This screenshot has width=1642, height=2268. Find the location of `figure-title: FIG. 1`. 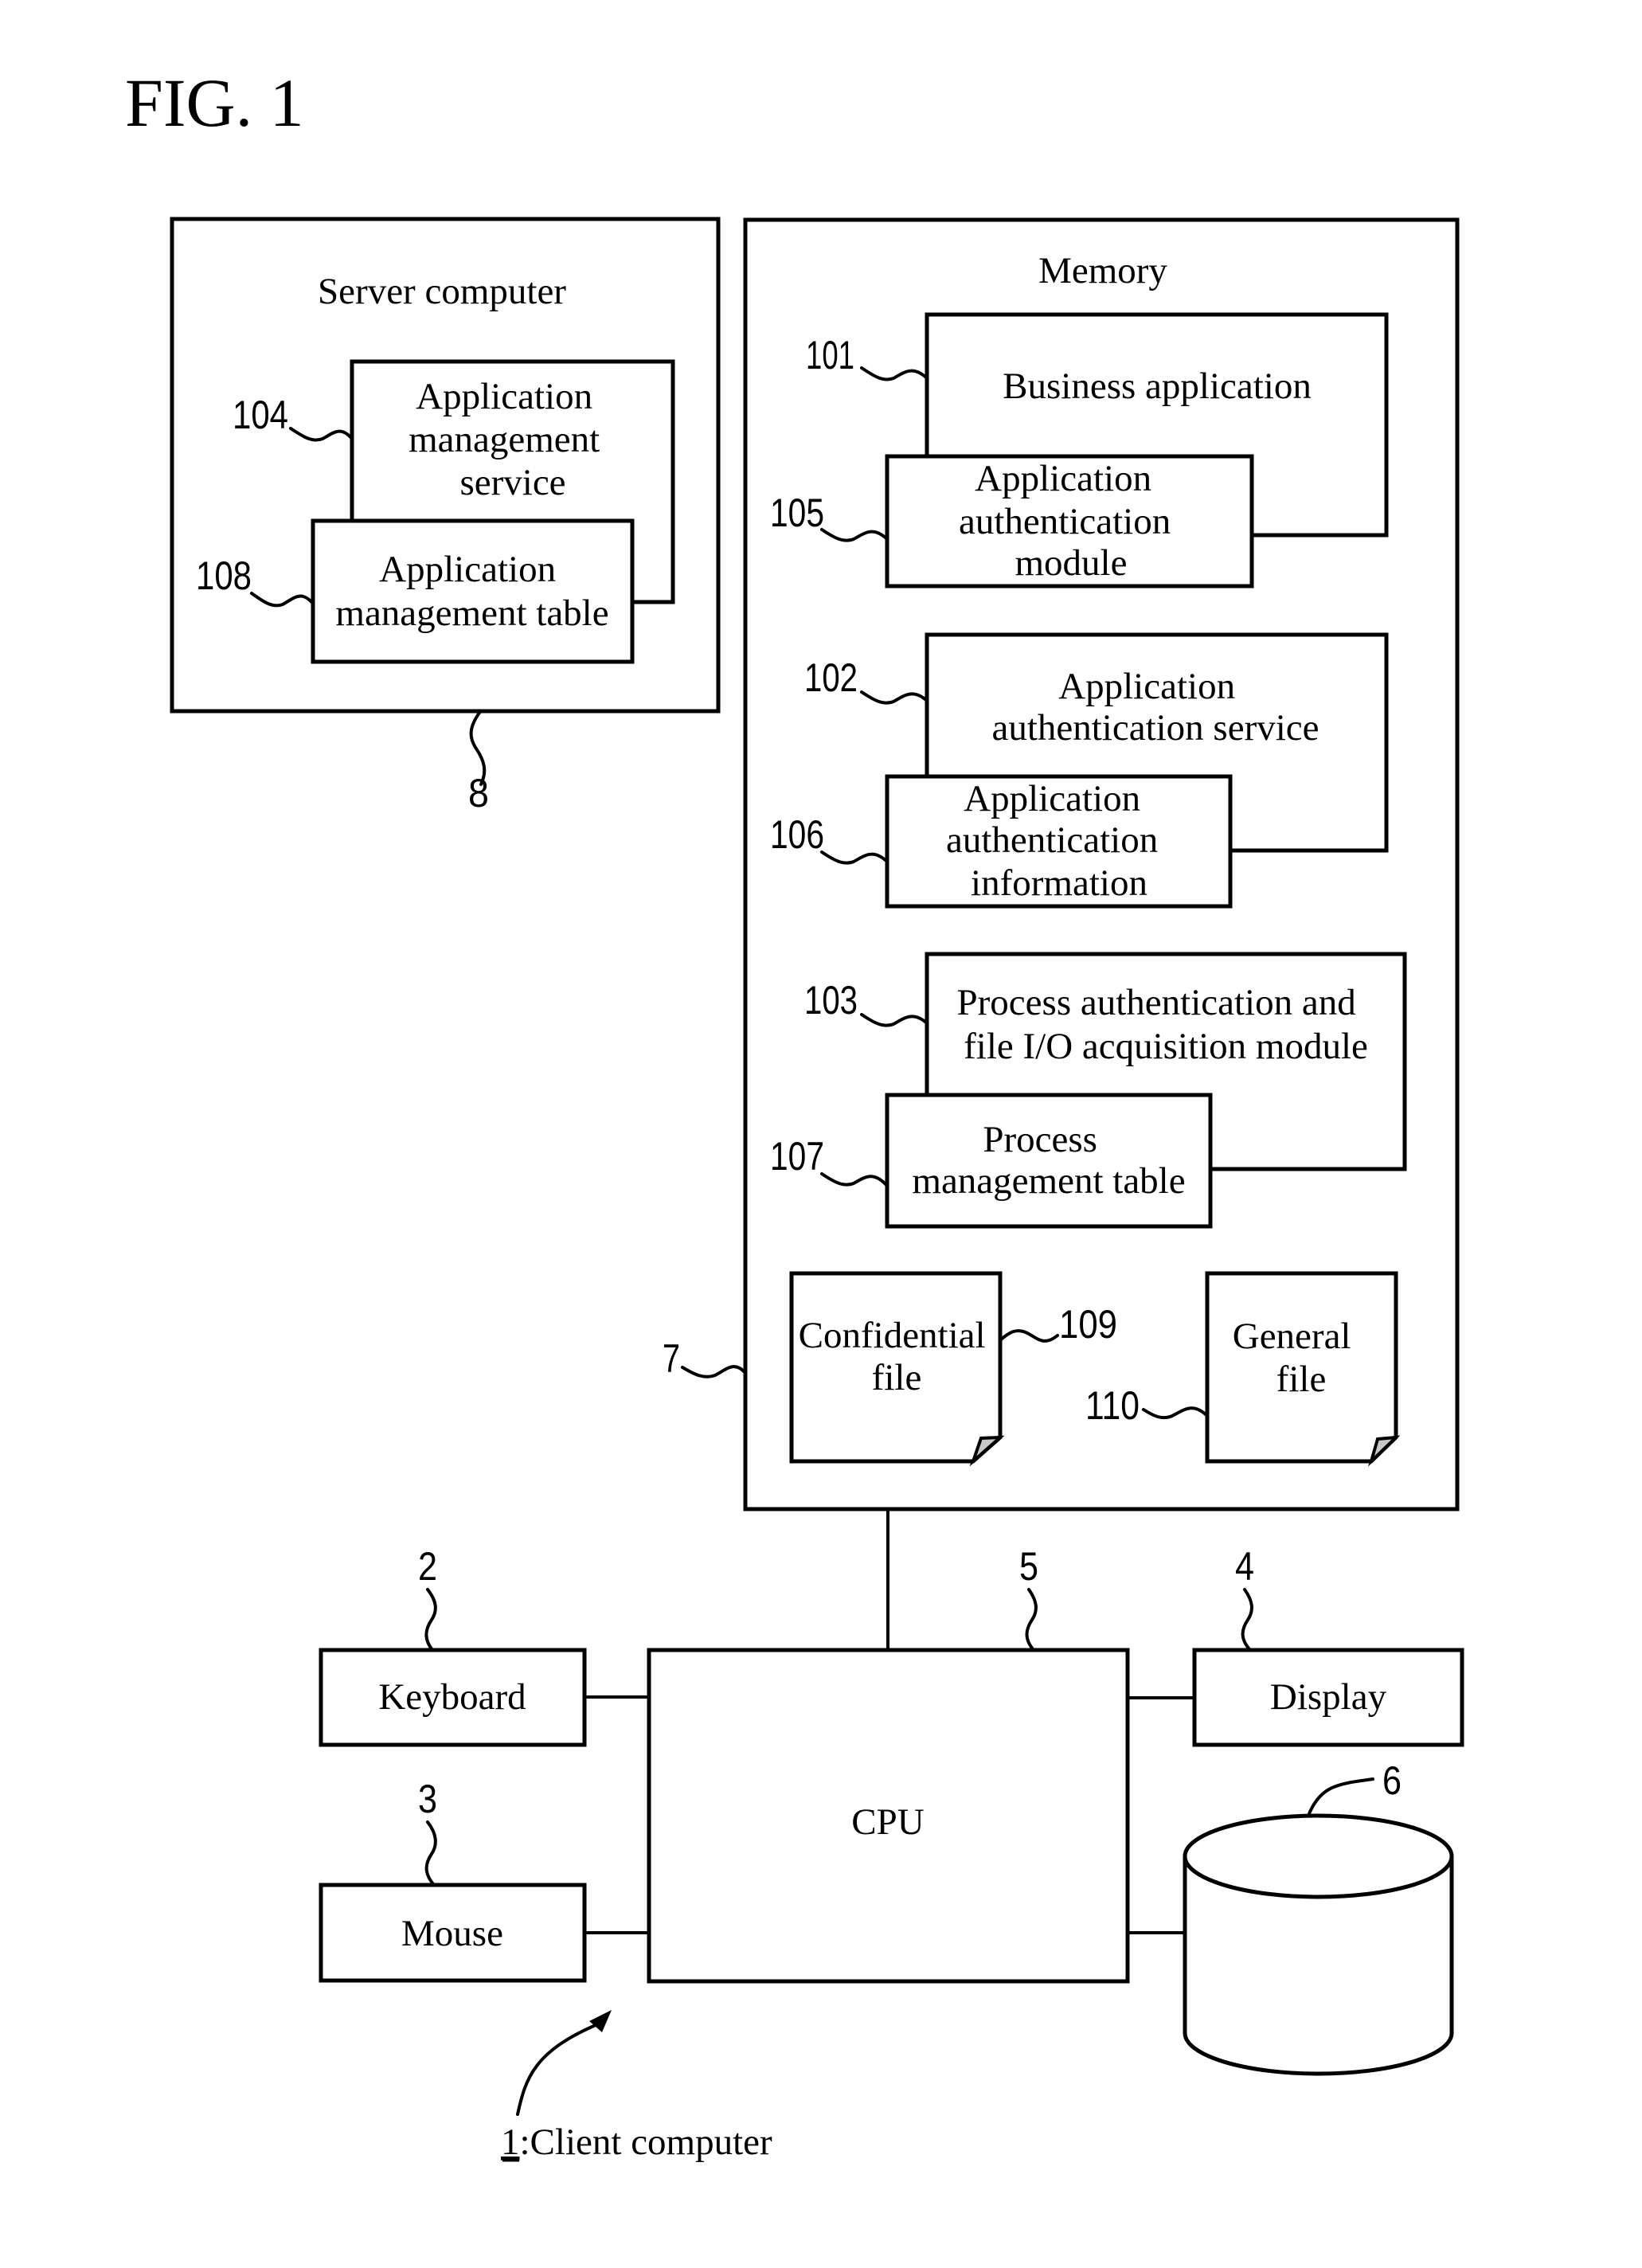

figure-title: FIG. 1 is located at coordinates (214, 103).